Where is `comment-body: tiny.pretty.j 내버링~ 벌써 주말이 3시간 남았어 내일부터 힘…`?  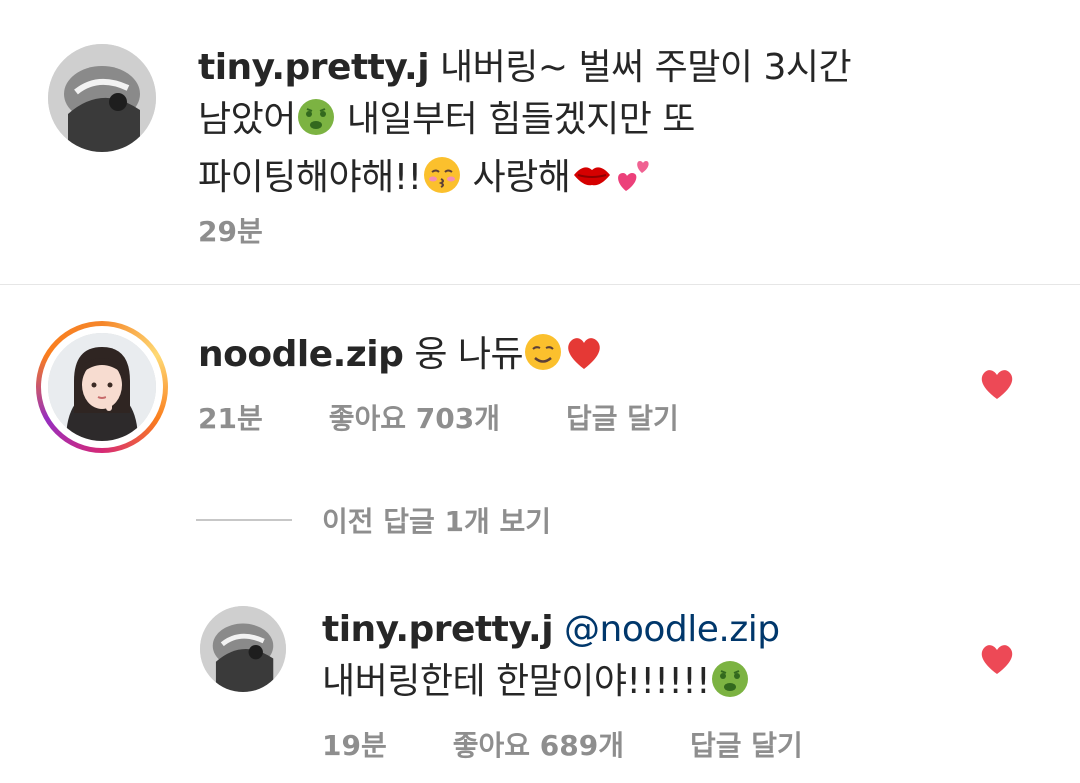 comment-body: tiny.pretty.j 내버링~ 벌써 주말이 3시간 남았어 내일부터 힘… is located at coordinates (558, 126).